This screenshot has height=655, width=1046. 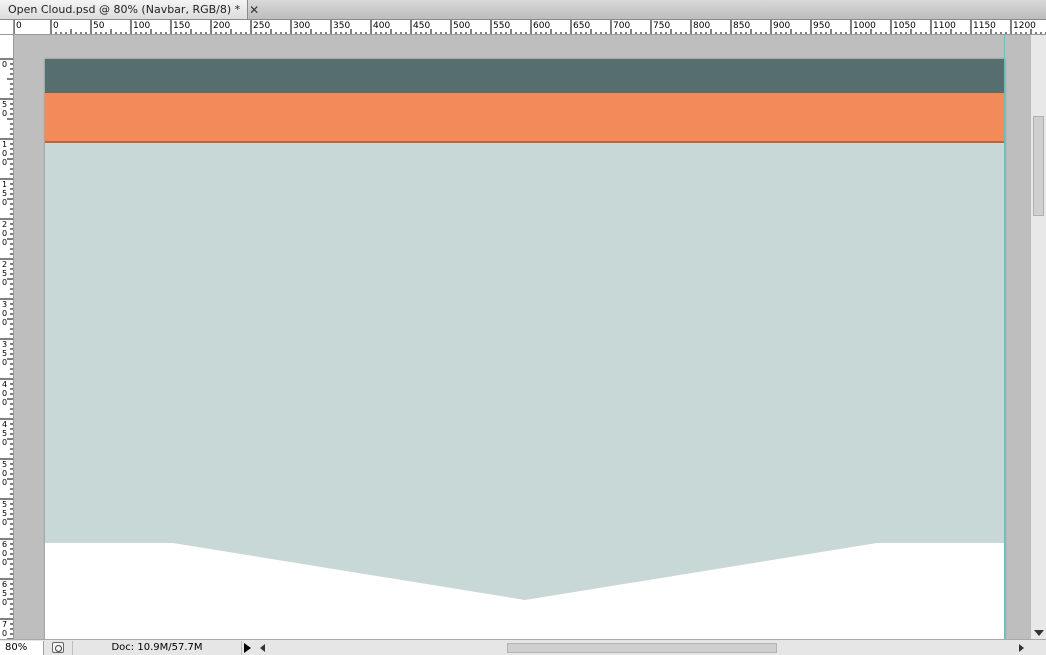 I want to click on document-tab-title: Open Cloud.psd @ 80% (Navbar, RGB/8) *, so click(x=124, y=9).